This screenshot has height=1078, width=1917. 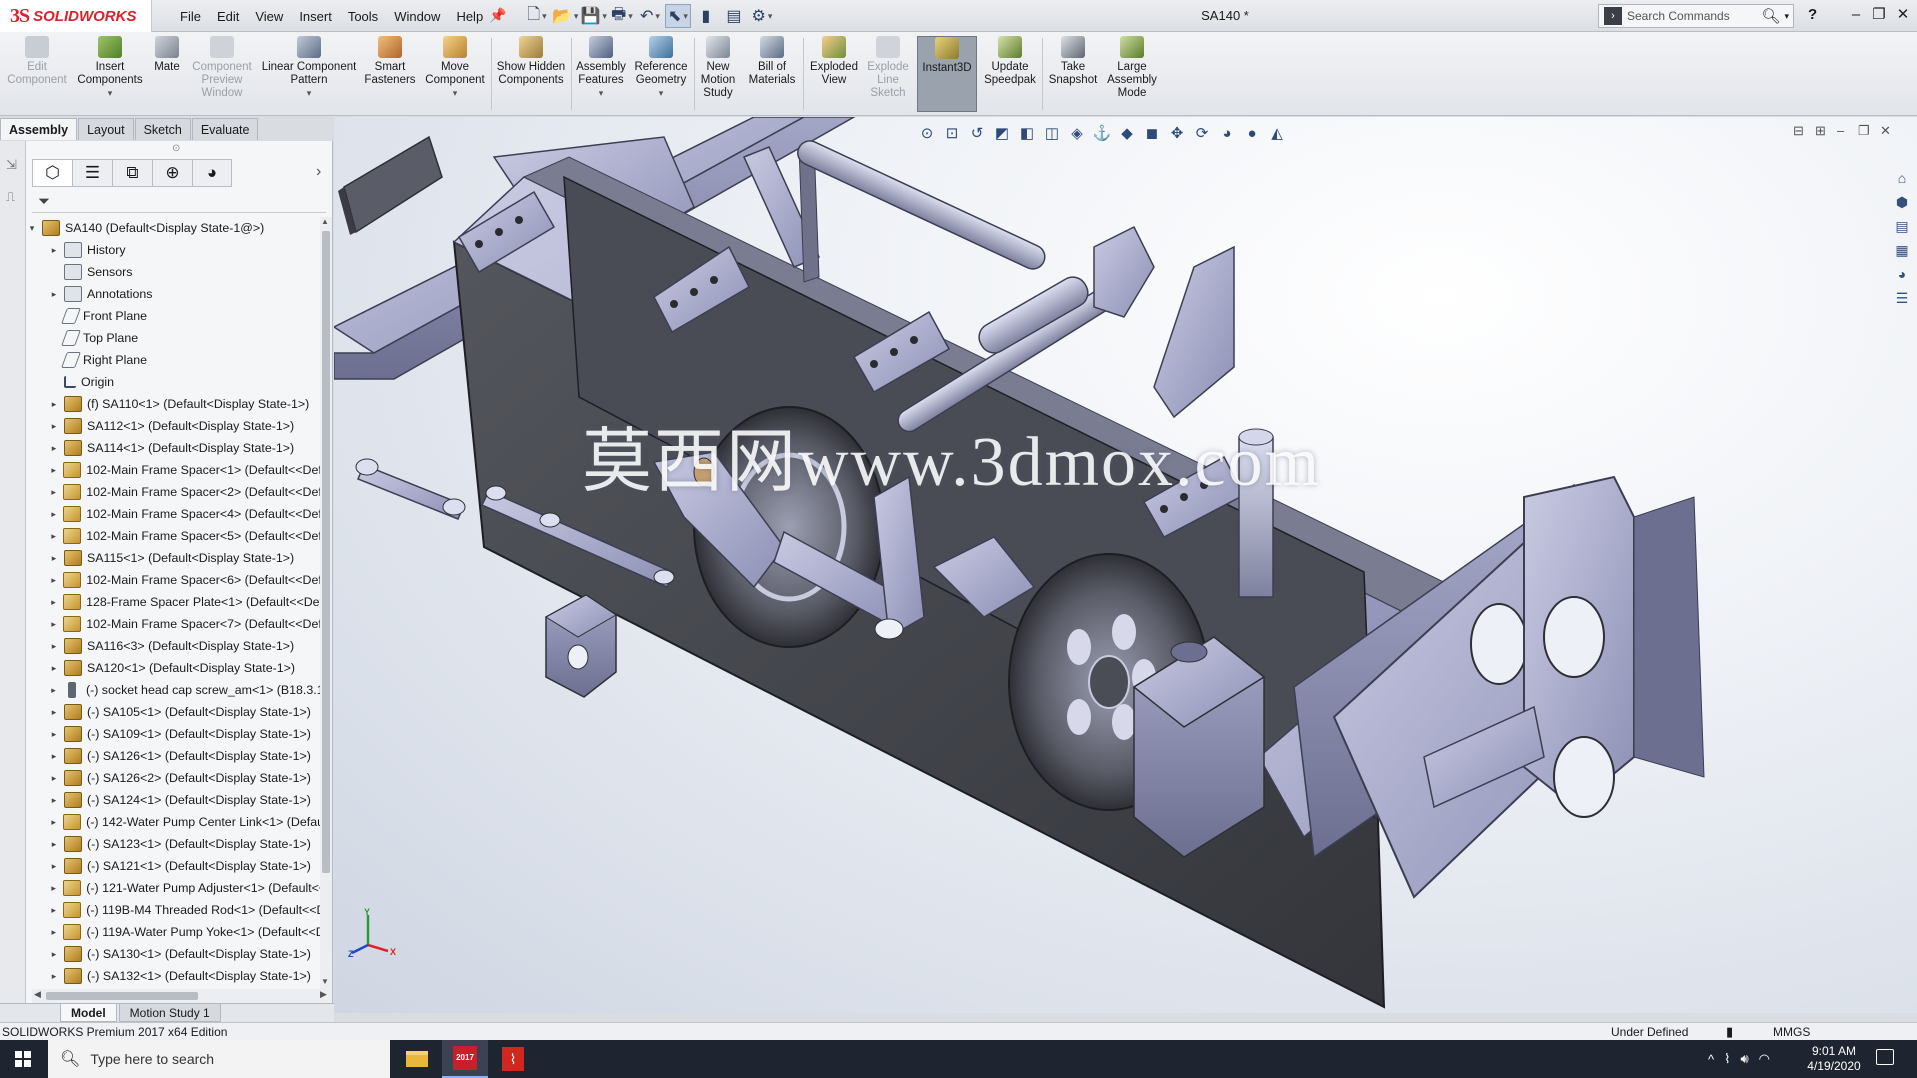 What do you see at coordinates (1879, 15) in the screenshot?
I see `restore-button: ❐` at bounding box center [1879, 15].